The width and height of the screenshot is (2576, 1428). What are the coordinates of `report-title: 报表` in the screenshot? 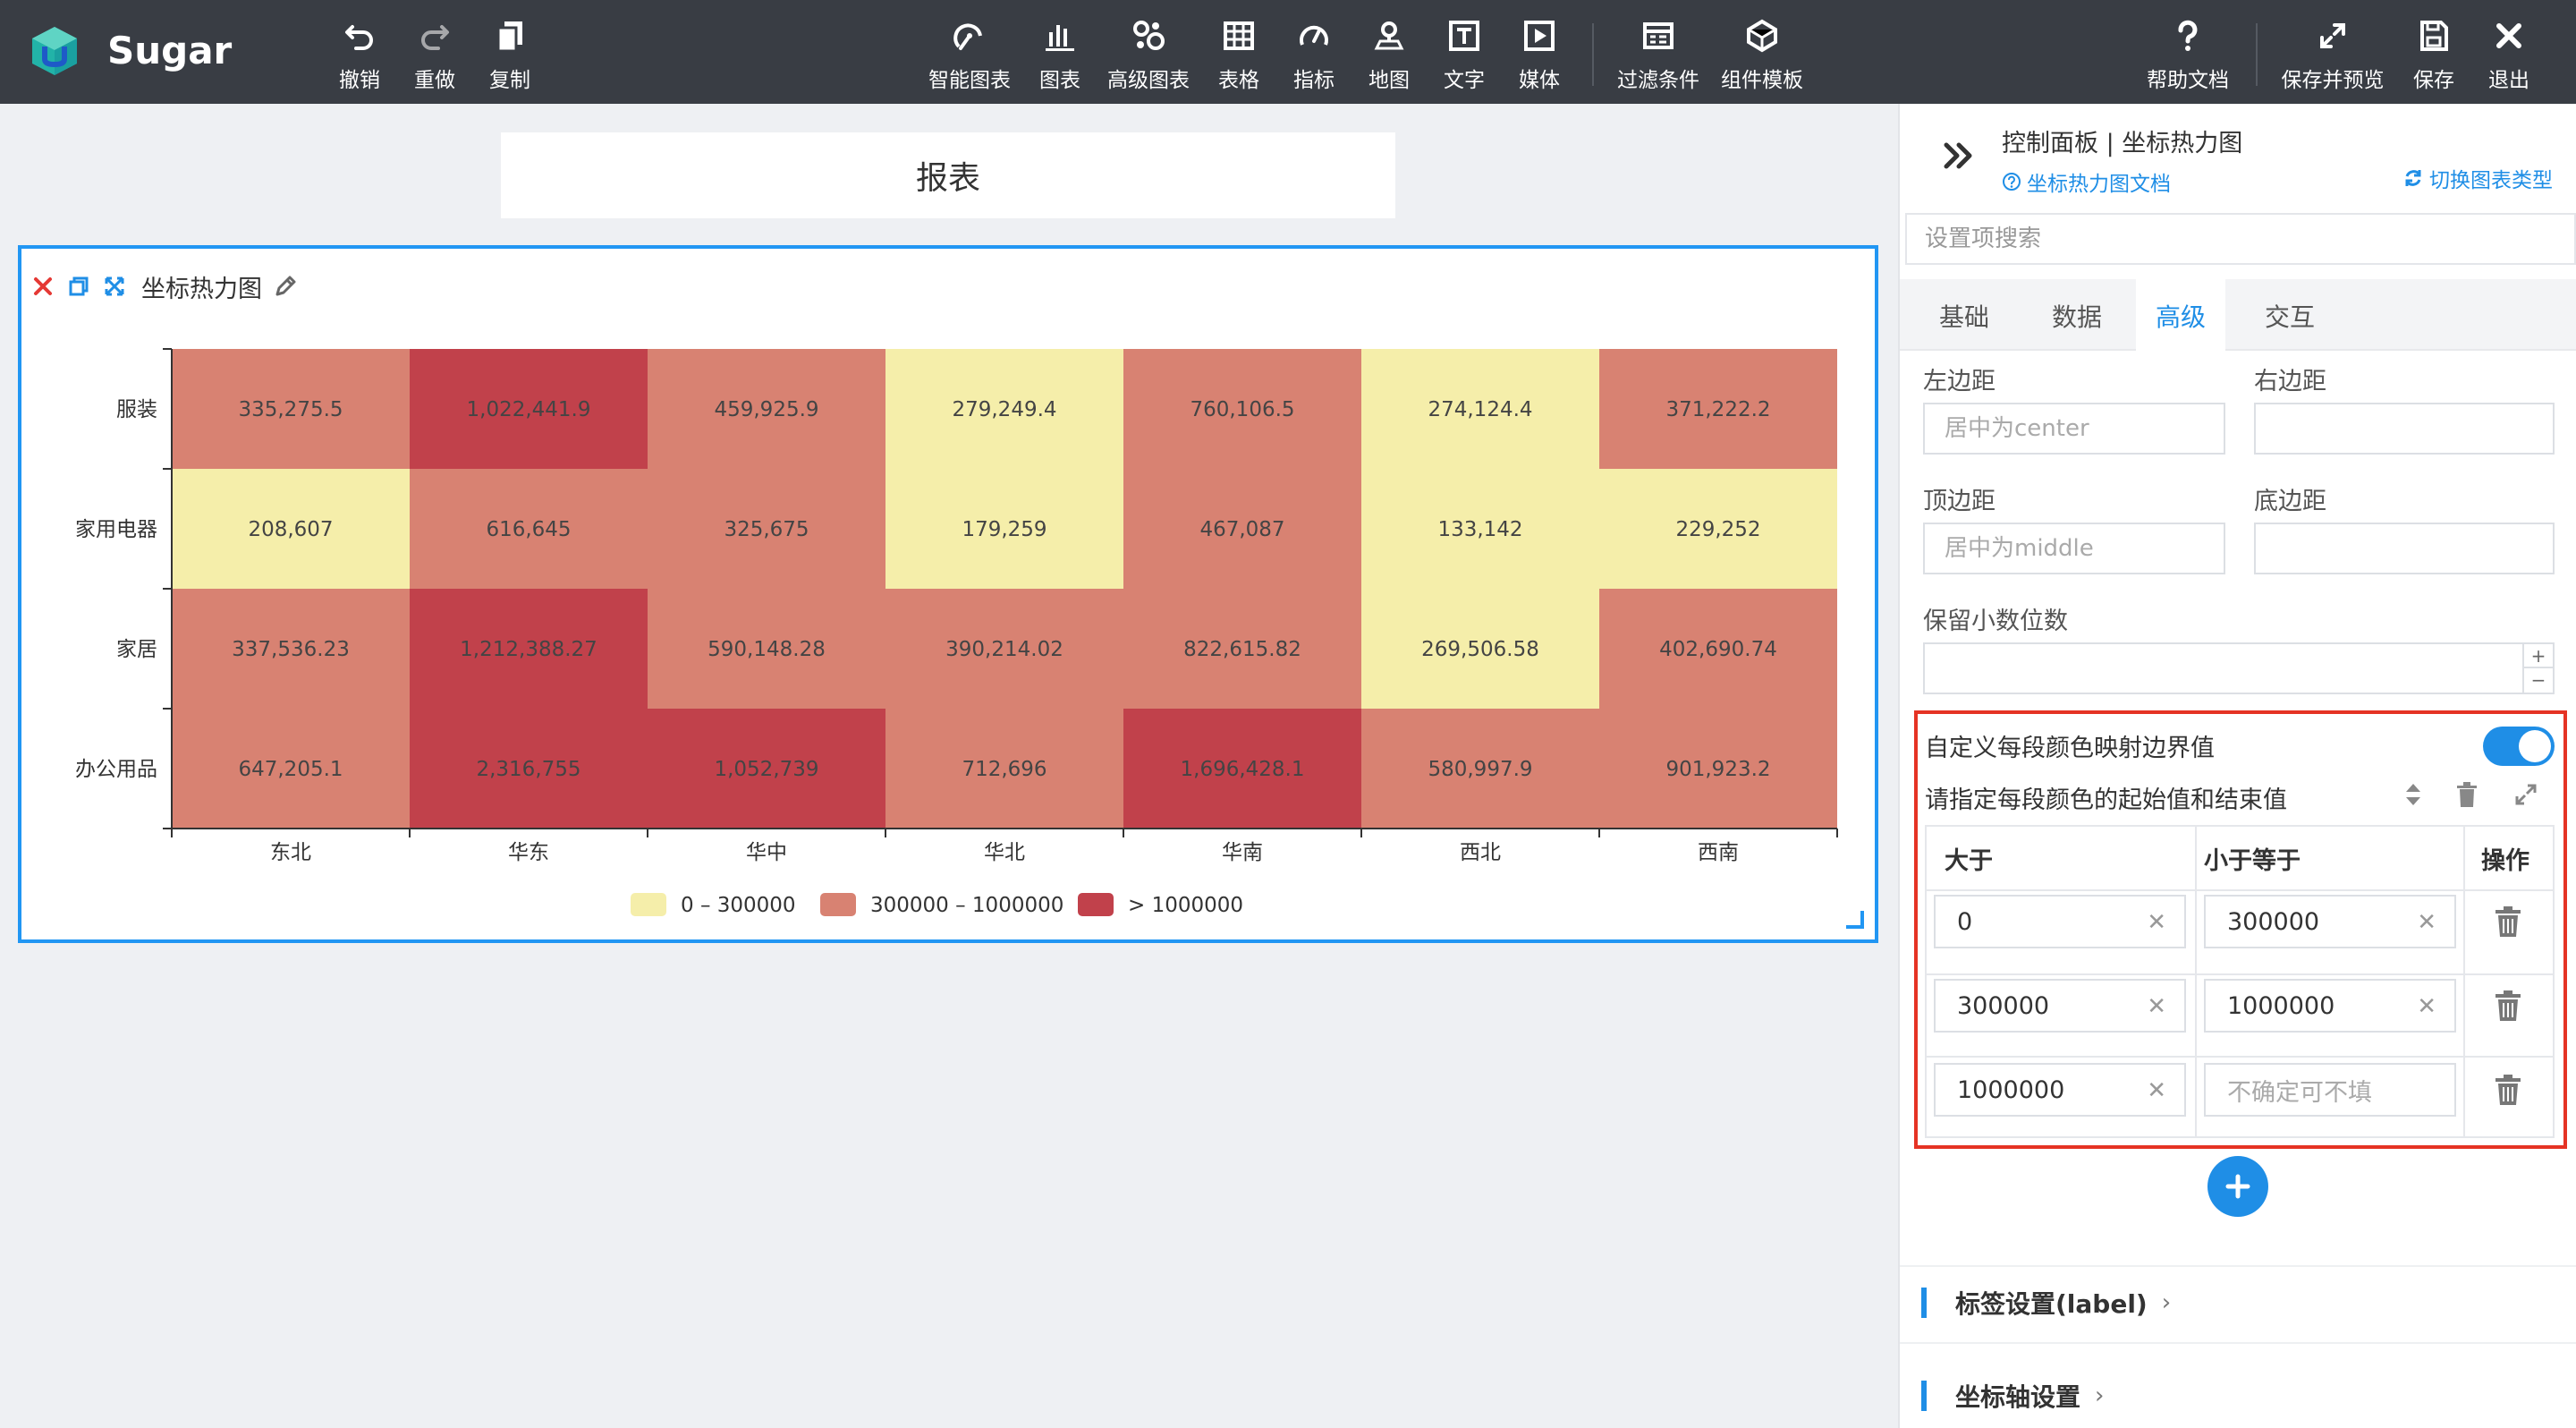 It's located at (948, 175).